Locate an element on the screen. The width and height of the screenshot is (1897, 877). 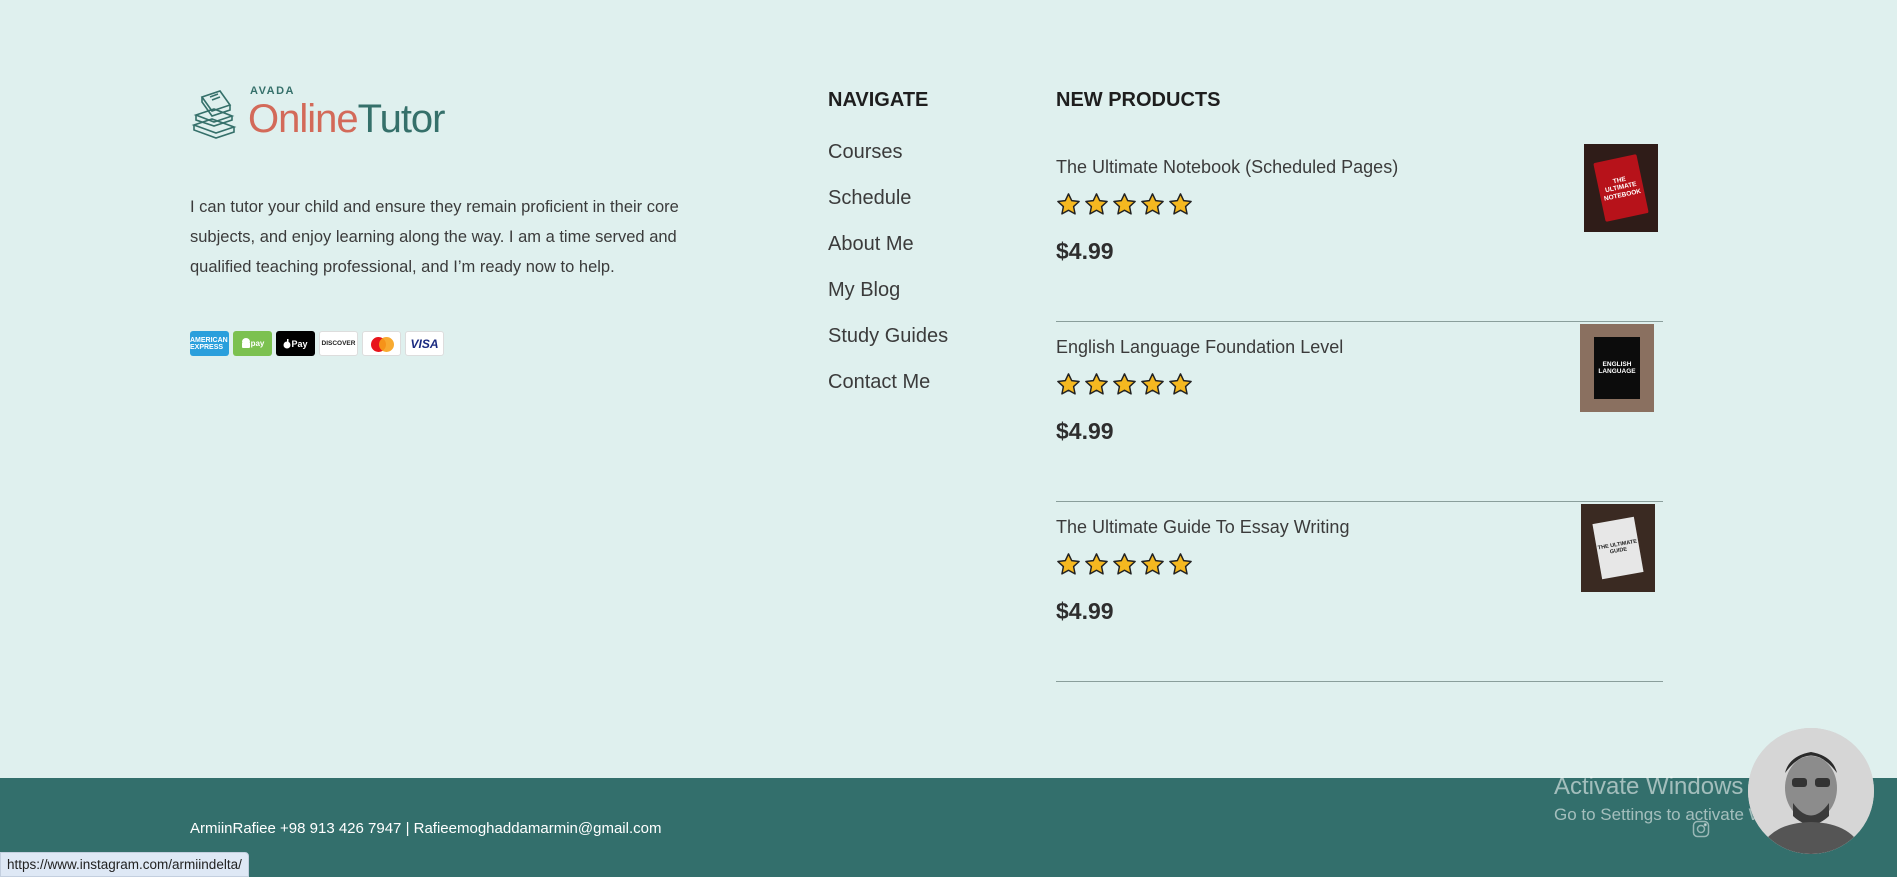
discover-icon: DISCOVER is located at coordinates (338, 343).